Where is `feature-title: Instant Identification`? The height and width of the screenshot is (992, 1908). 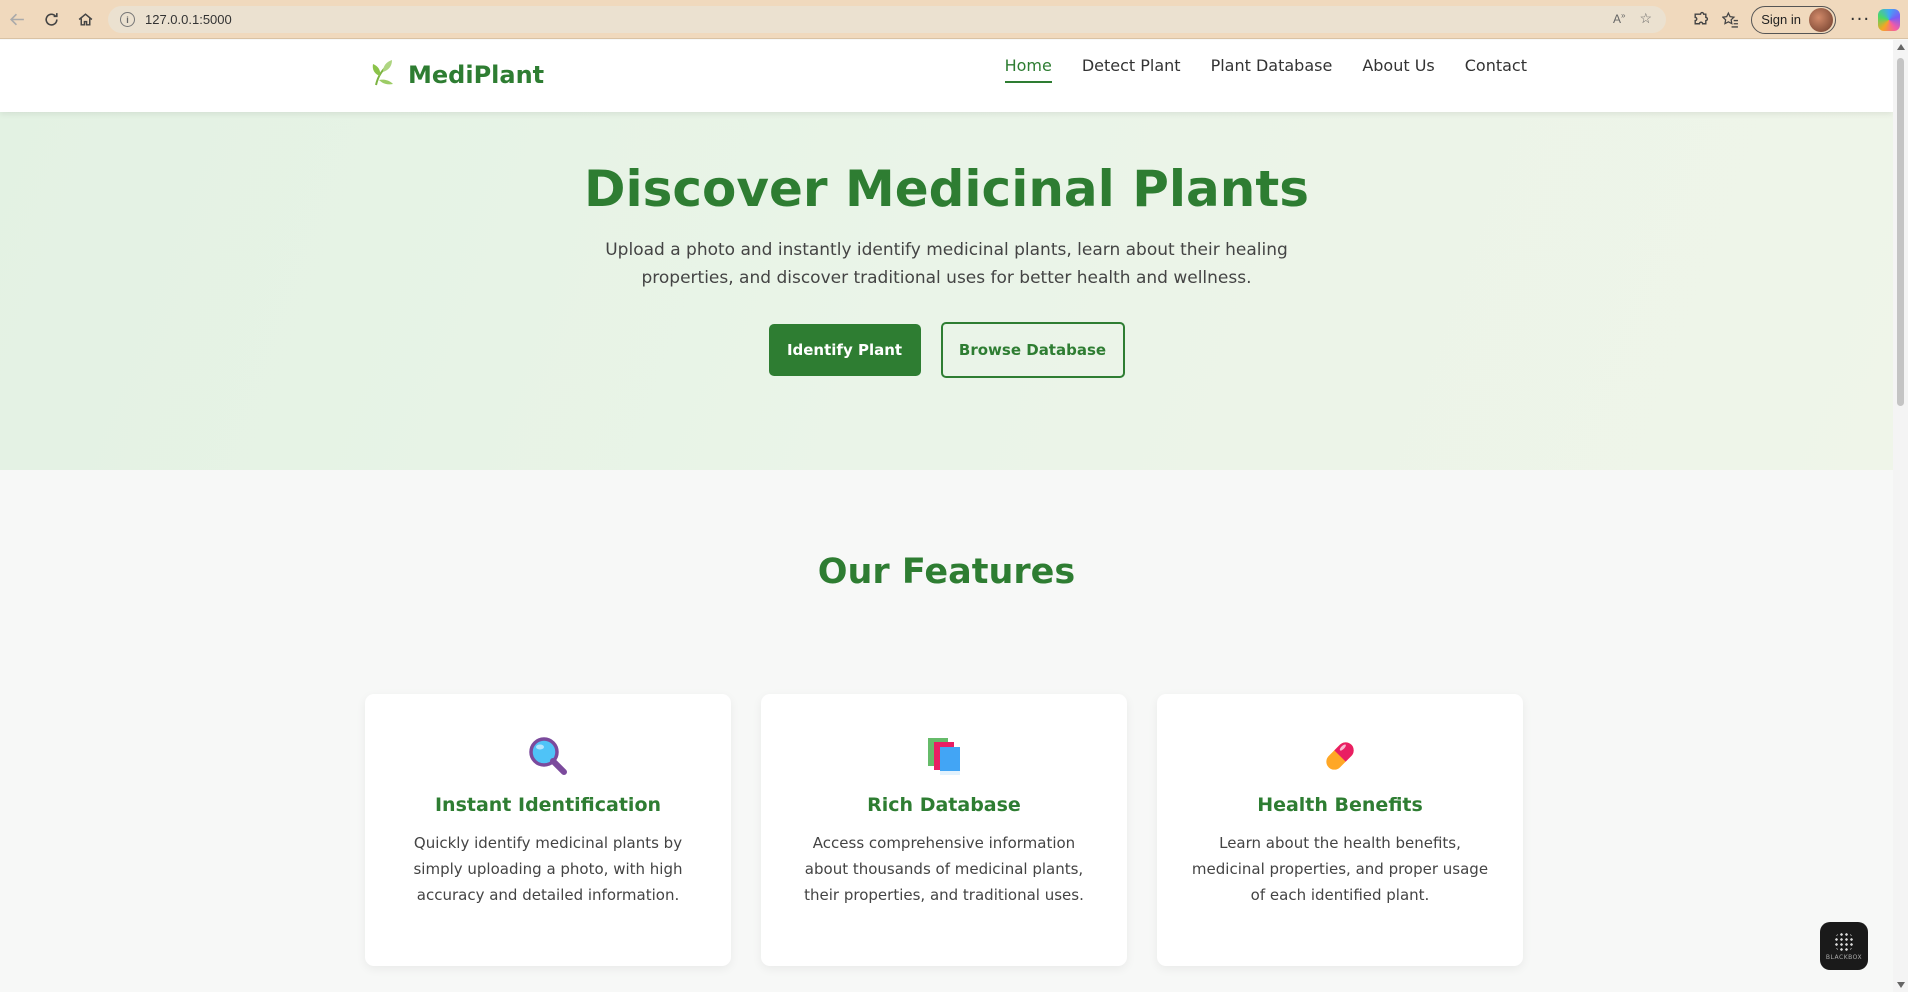
feature-title: Instant Identification is located at coordinates (548, 805).